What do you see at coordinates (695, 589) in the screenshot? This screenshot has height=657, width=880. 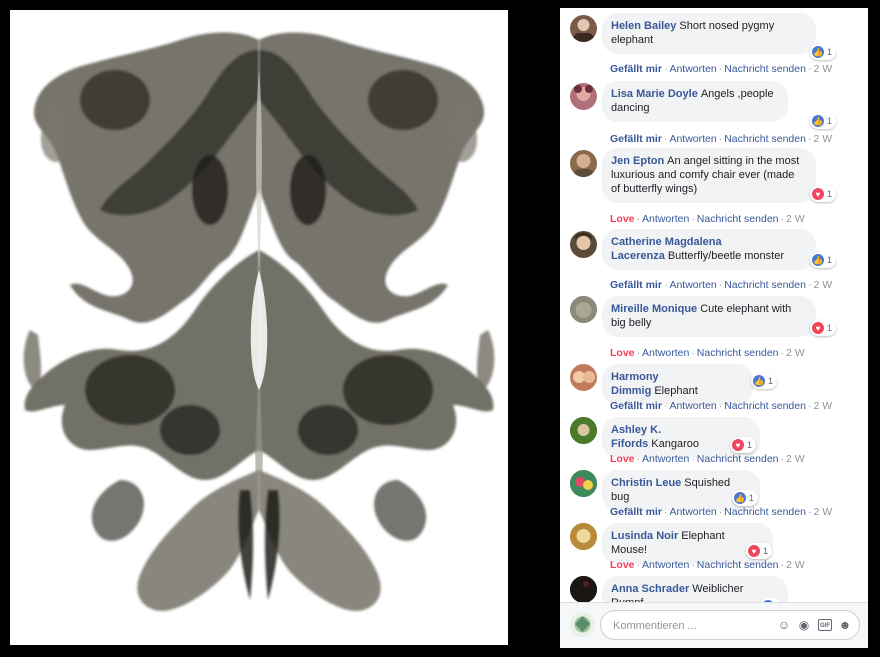 I see `comment-bubble: Anna SchraderWeiblicher Rumpf` at bounding box center [695, 589].